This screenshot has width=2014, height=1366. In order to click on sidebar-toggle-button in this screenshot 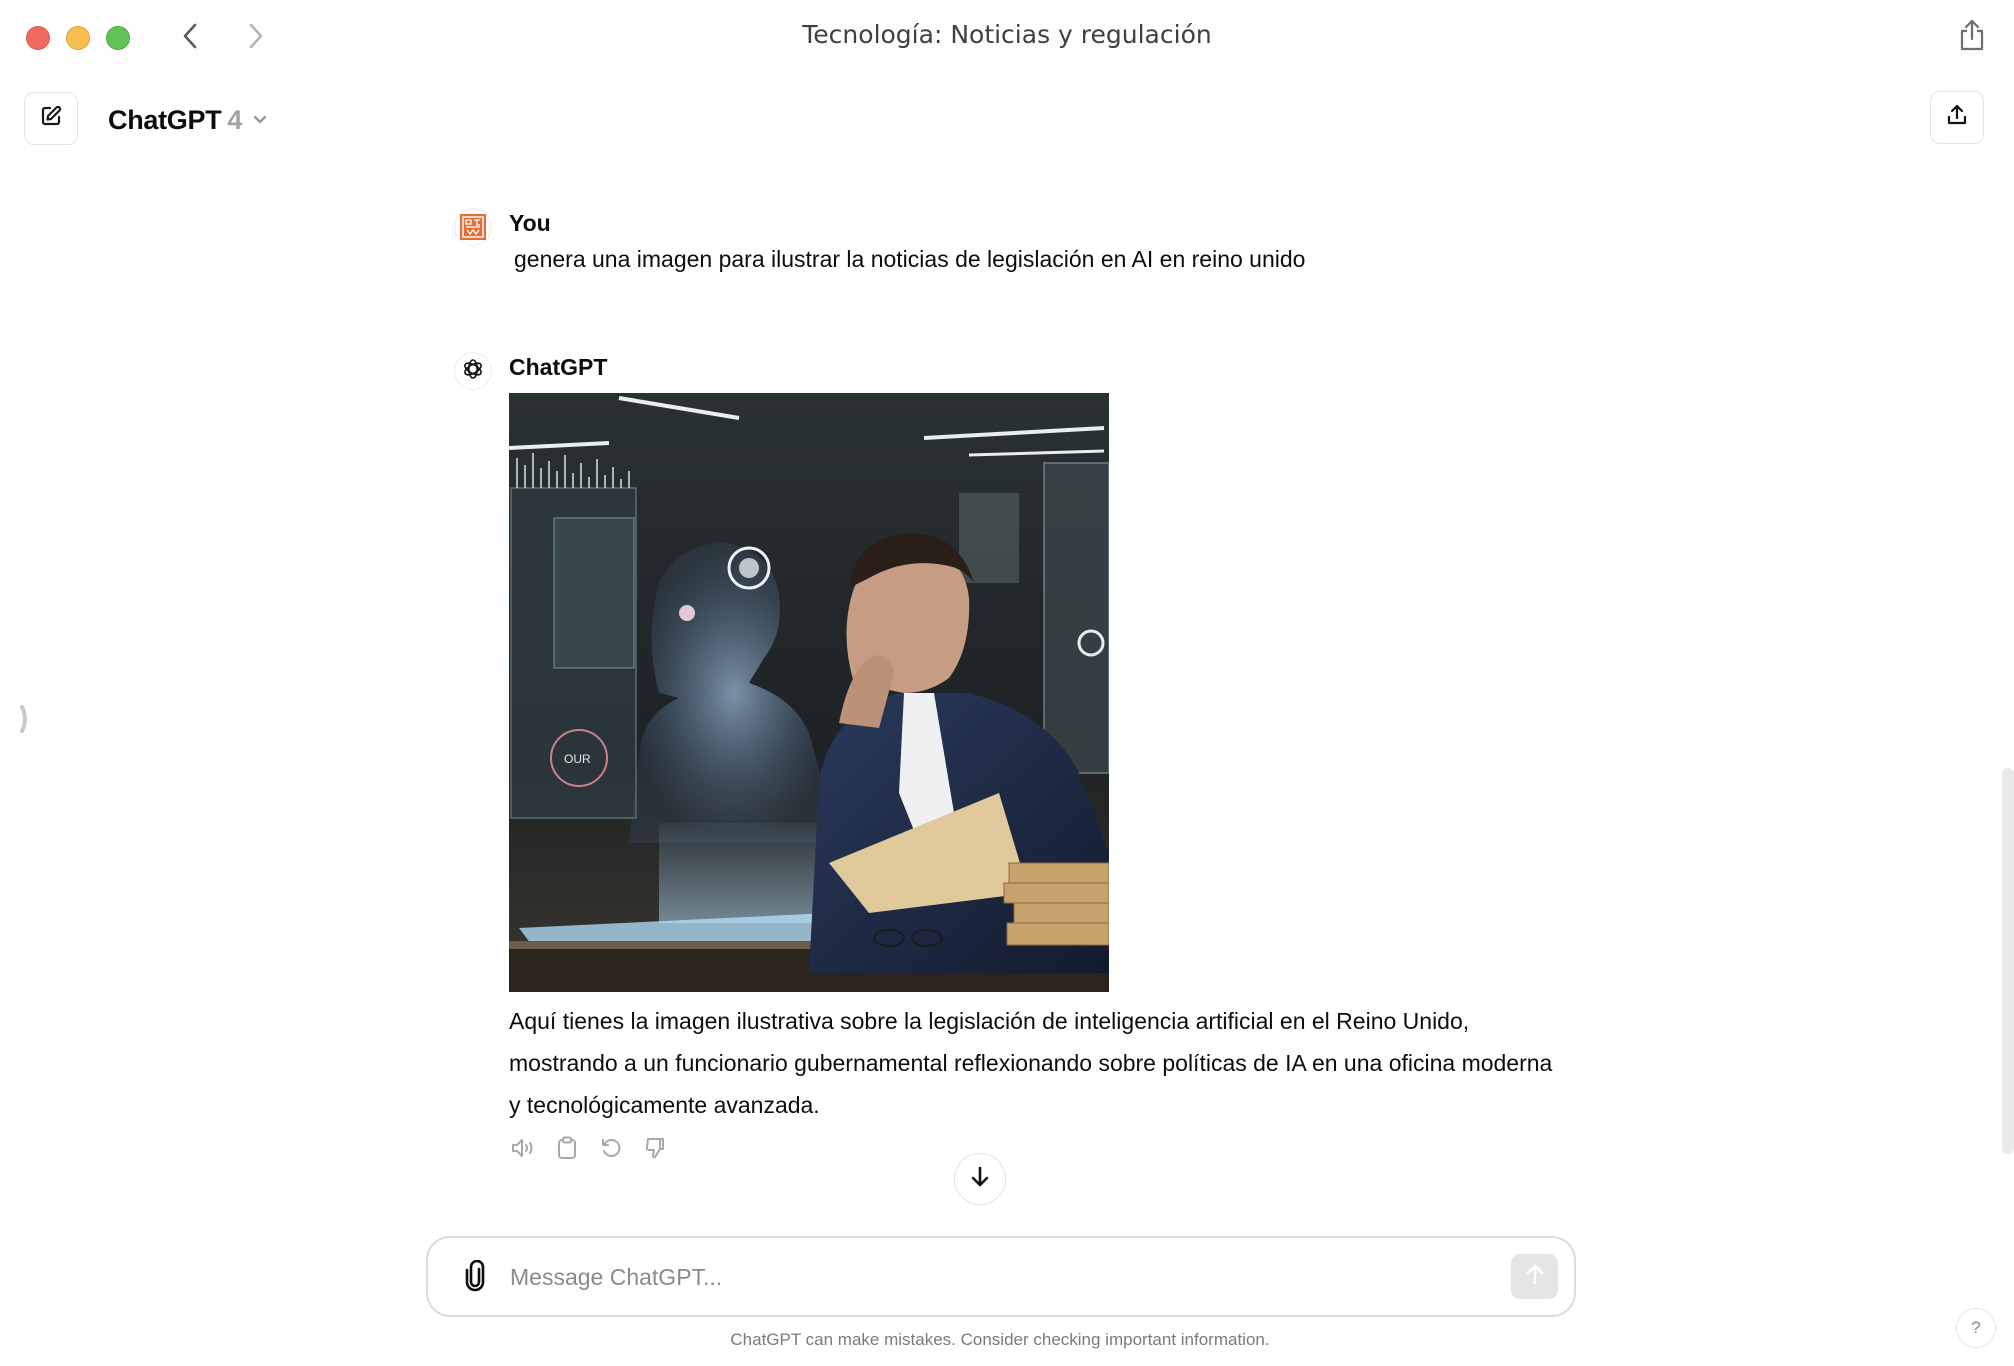, I will do `click(24, 721)`.